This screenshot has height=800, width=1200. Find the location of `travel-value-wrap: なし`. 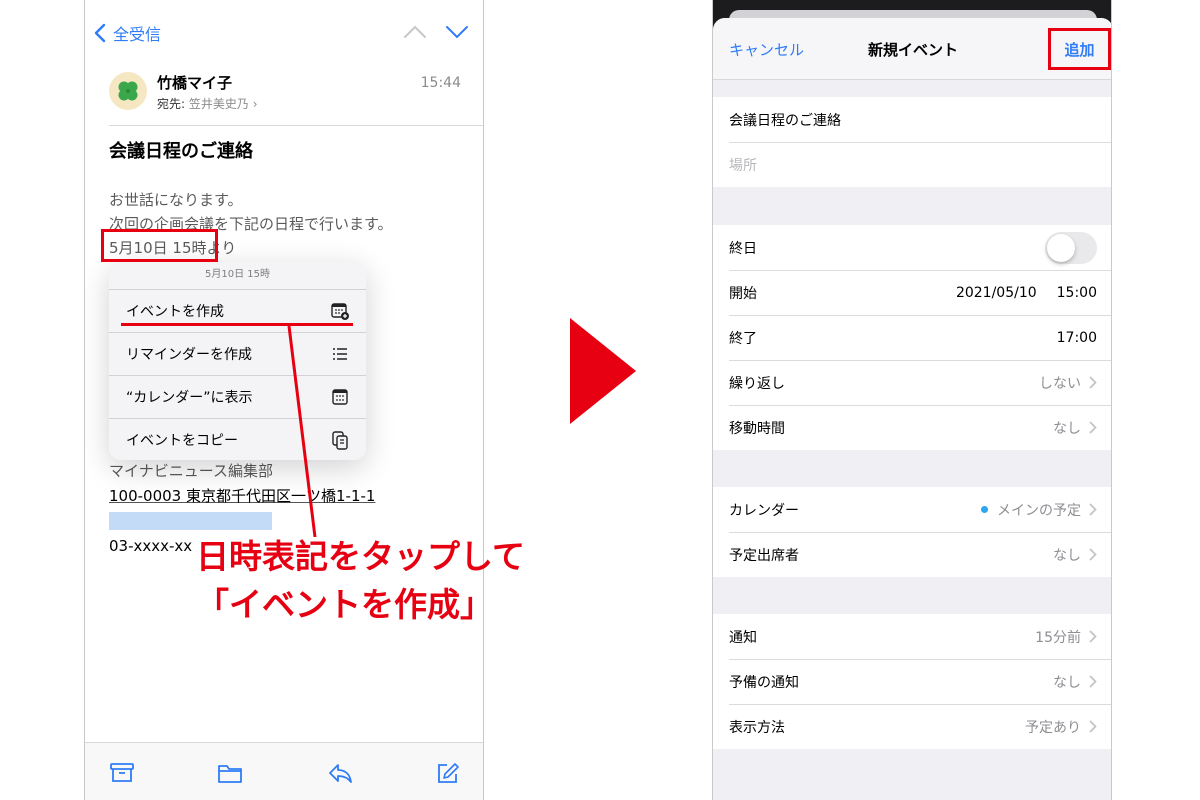

travel-value-wrap: なし is located at coordinates (1075, 428).